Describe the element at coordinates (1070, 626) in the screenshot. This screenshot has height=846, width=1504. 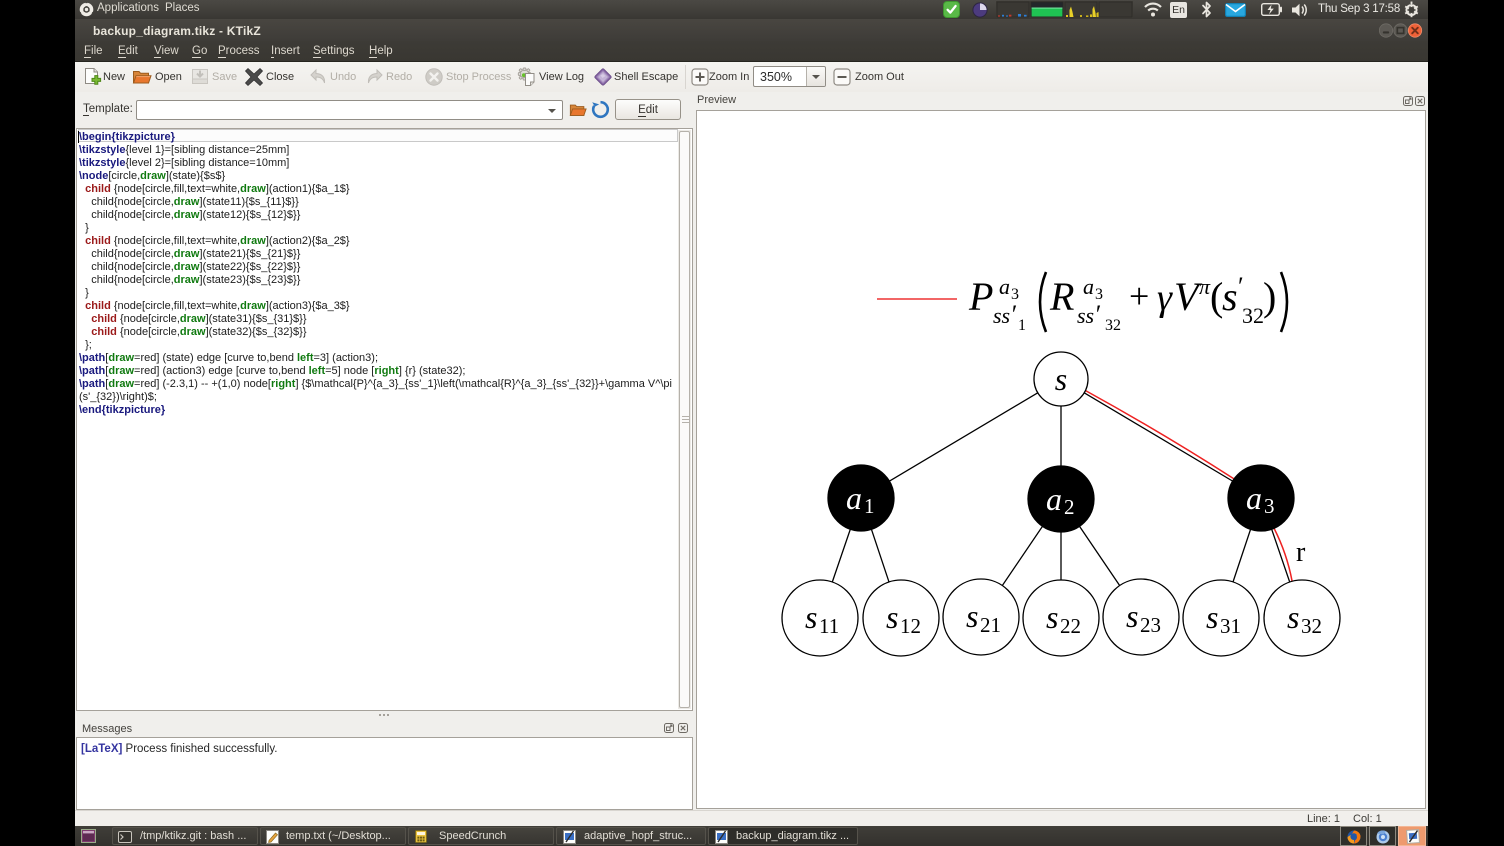
I see `svg-text: 22` at that location.